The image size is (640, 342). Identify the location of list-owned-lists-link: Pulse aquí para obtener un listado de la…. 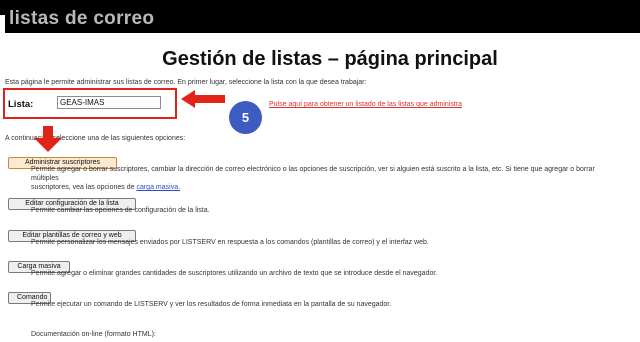
(365, 104).